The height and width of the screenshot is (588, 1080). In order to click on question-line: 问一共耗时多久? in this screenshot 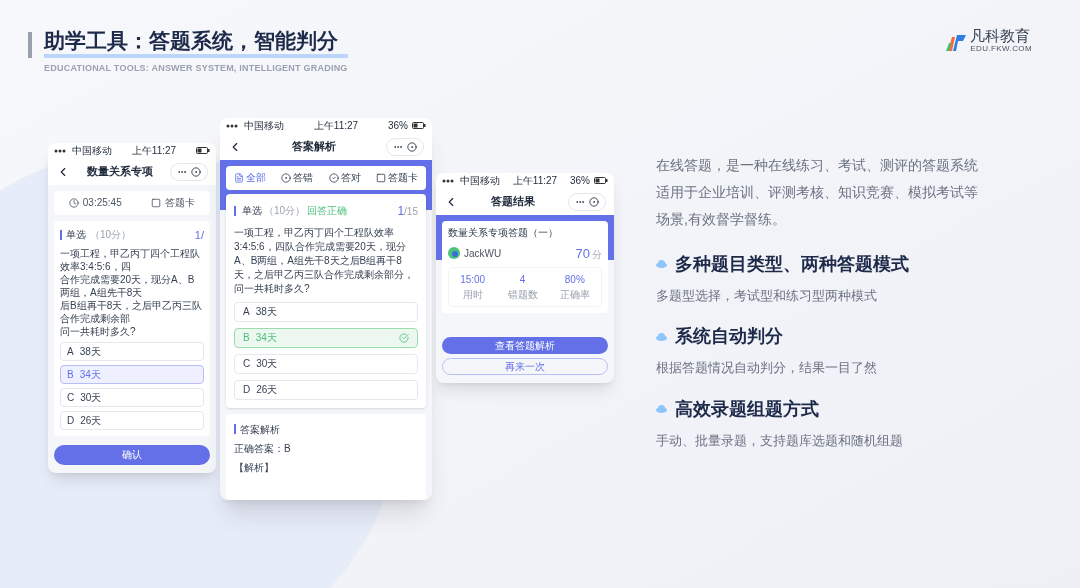, I will do `click(98, 331)`.